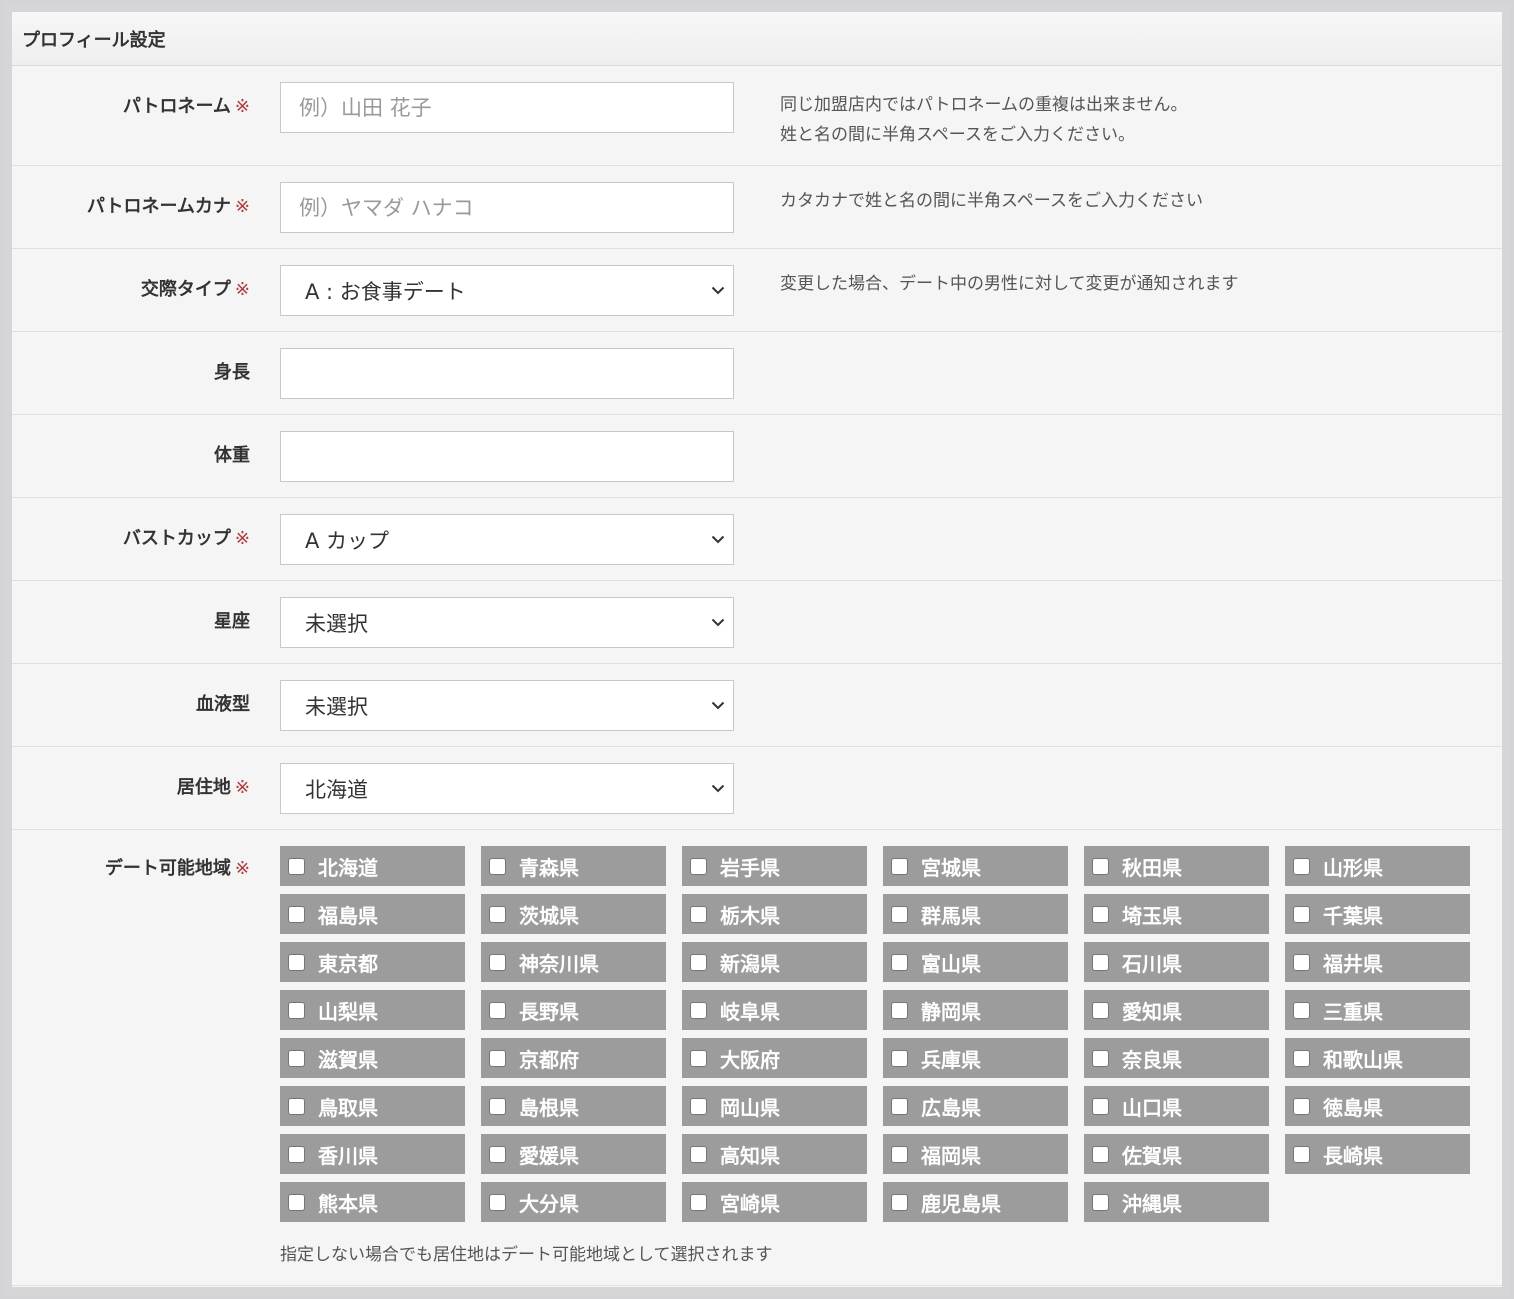 This screenshot has width=1514, height=1299. I want to click on date-area-checkbox: 香川県, so click(372, 1154).